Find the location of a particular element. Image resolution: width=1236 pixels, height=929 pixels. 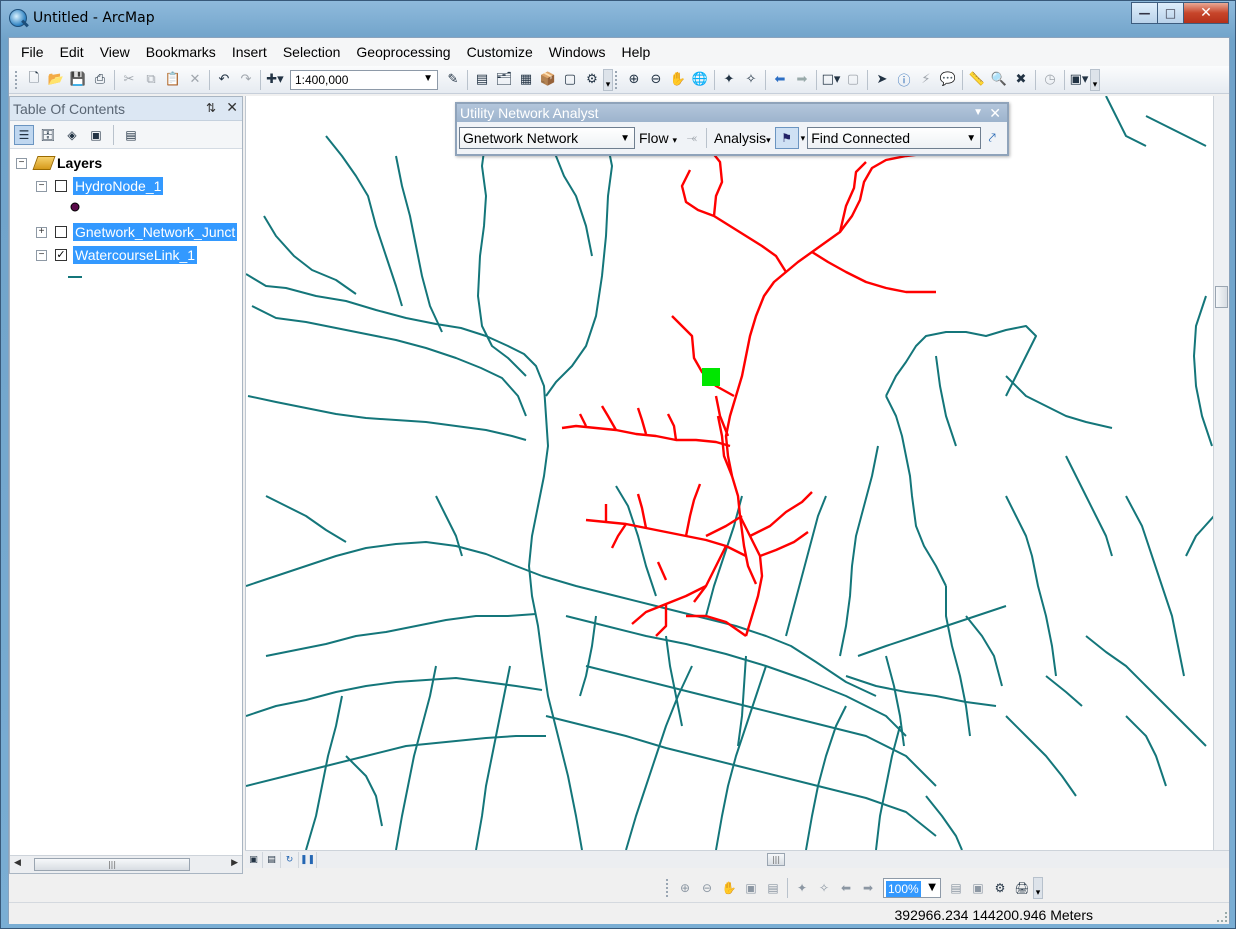

search-window-icon: ▦ is located at coordinates (526, 80).